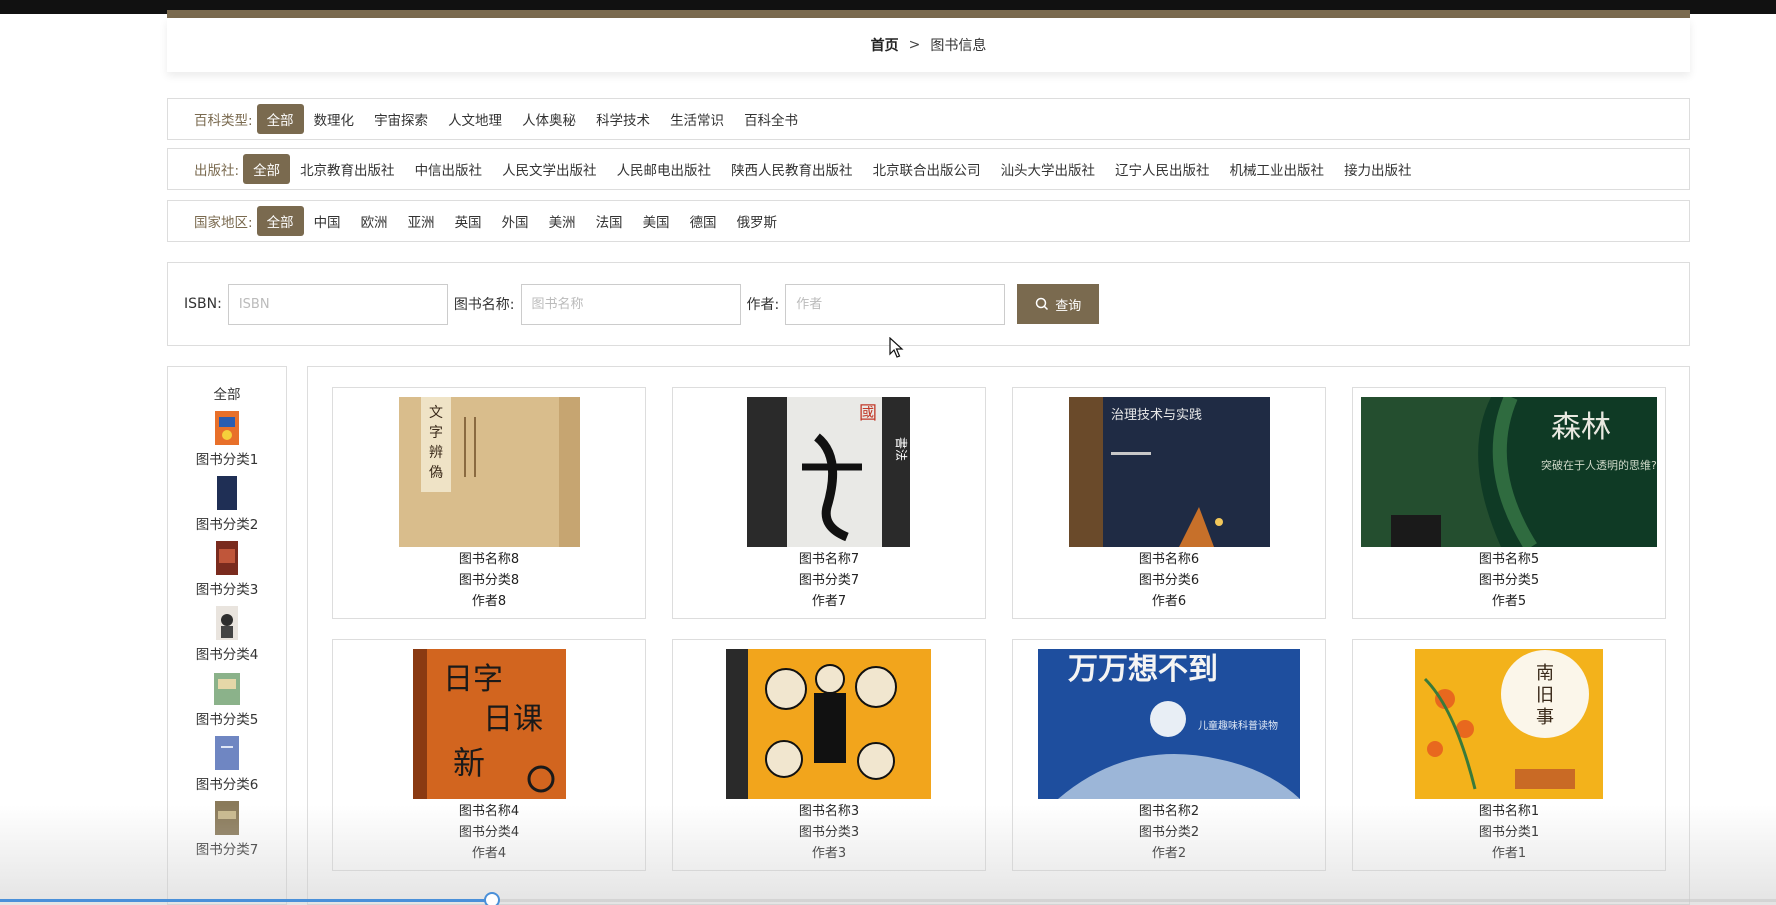 The image size is (1776, 905). Describe the element at coordinates (562, 221) in the screenshot. I see `filter-option: 美洲` at that location.